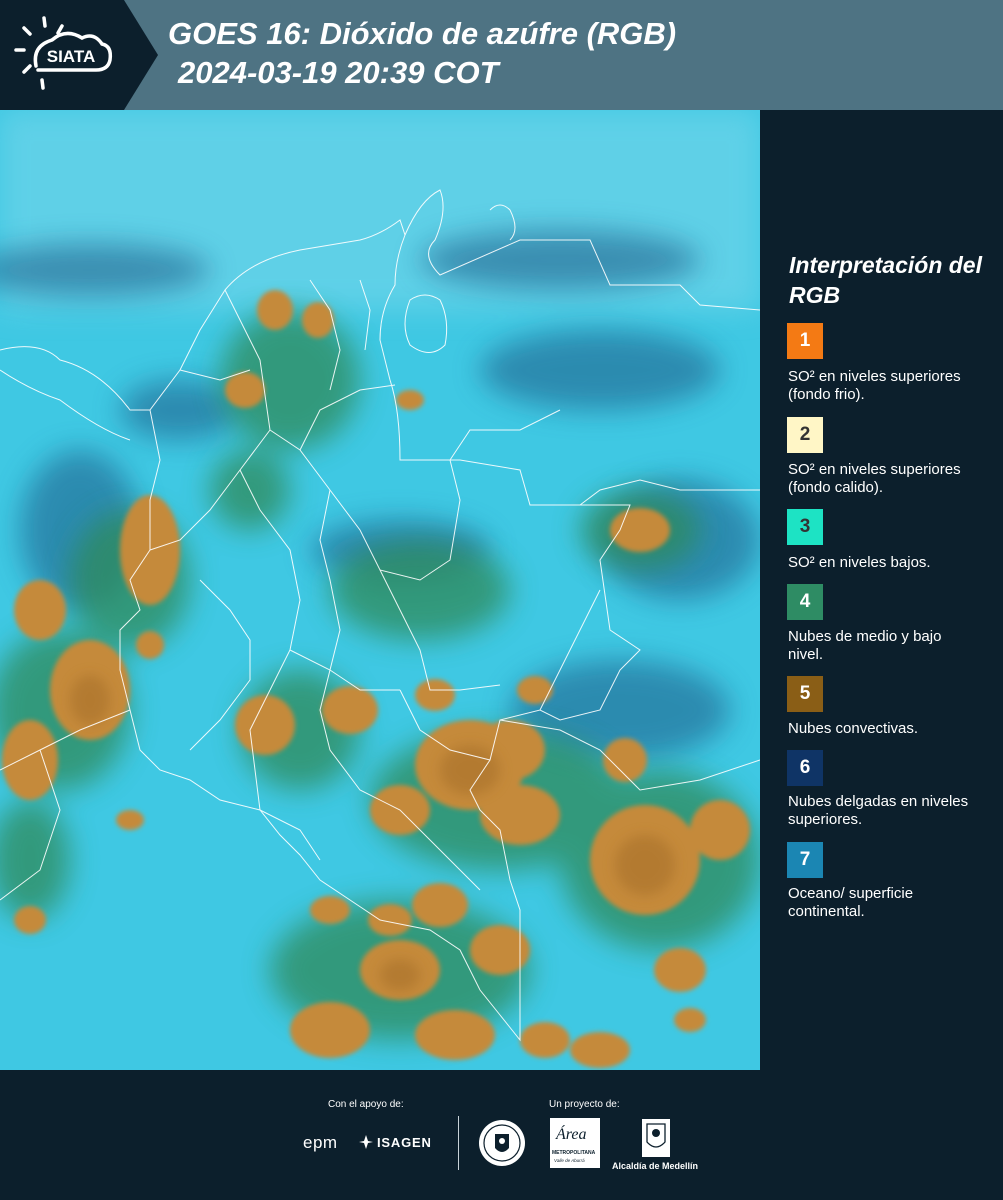  What do you see at coordinates (502, 1143) in the screenshot?
I see `medellin-seal-icon` at bounding box center [502, 1143].